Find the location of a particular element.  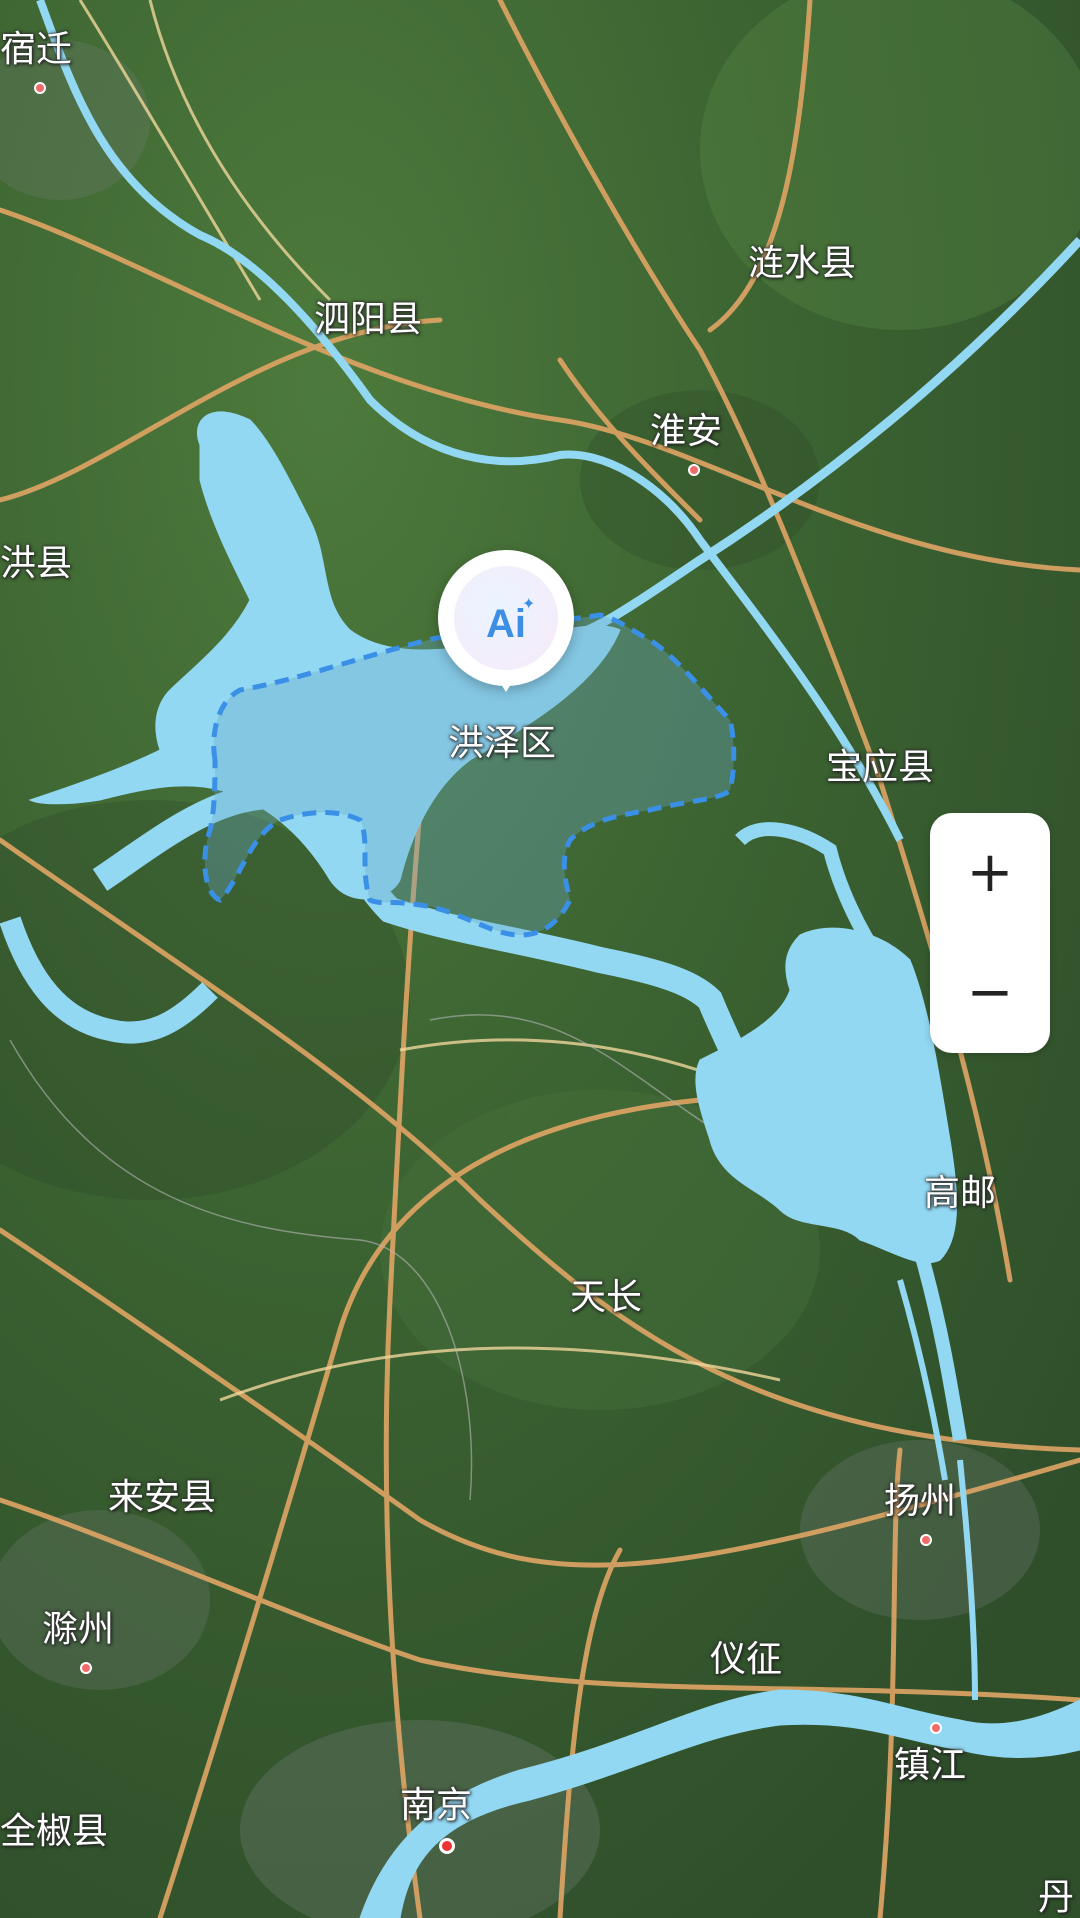

place-label-sihong: 洪县 is located at coordinates (36, 564).